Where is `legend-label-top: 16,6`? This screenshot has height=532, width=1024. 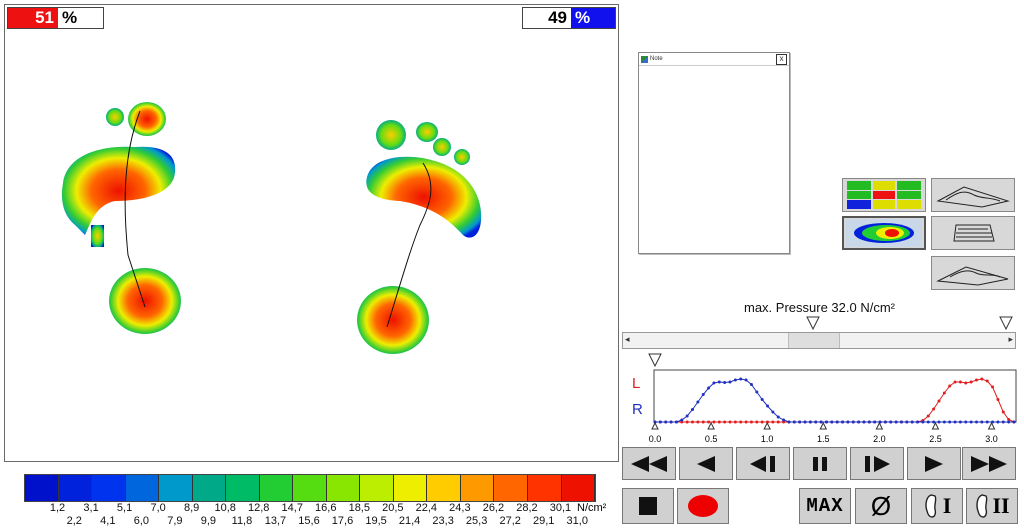
legend-label-top: 16,6 is located at coordinates (326, 508).